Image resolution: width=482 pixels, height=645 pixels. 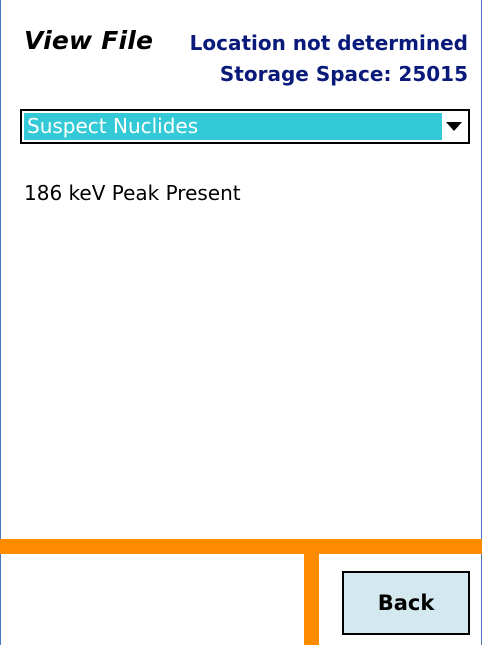 I want to click on chevron-down-icon, so click(x=454, y=126).